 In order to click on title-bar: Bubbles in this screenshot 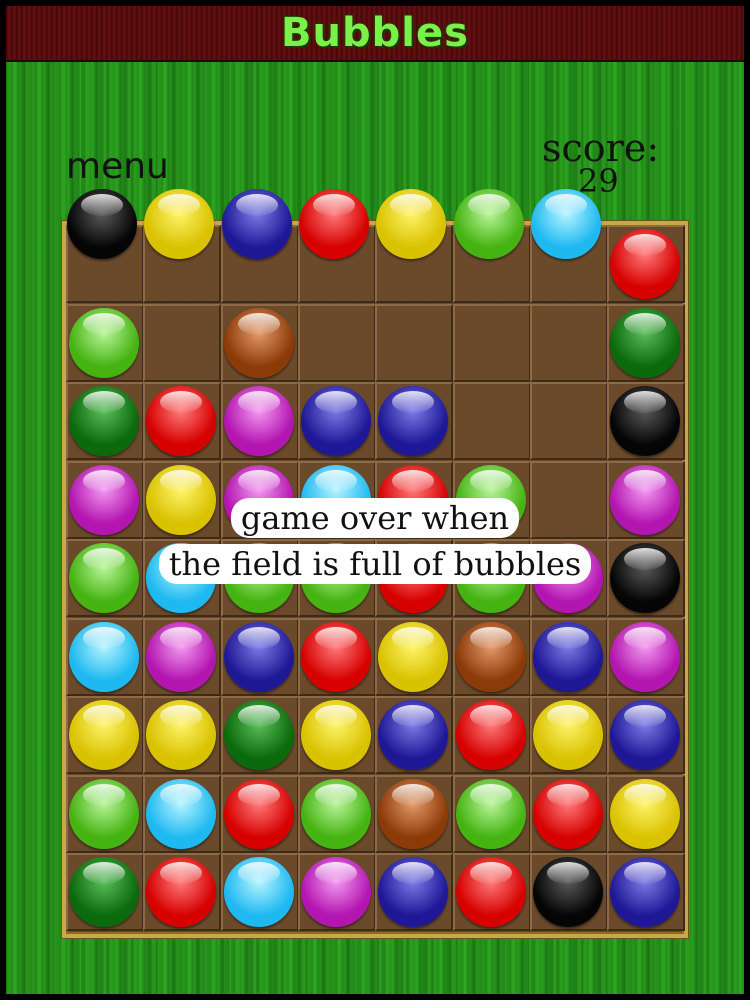, I will do `click(375, 34)`.